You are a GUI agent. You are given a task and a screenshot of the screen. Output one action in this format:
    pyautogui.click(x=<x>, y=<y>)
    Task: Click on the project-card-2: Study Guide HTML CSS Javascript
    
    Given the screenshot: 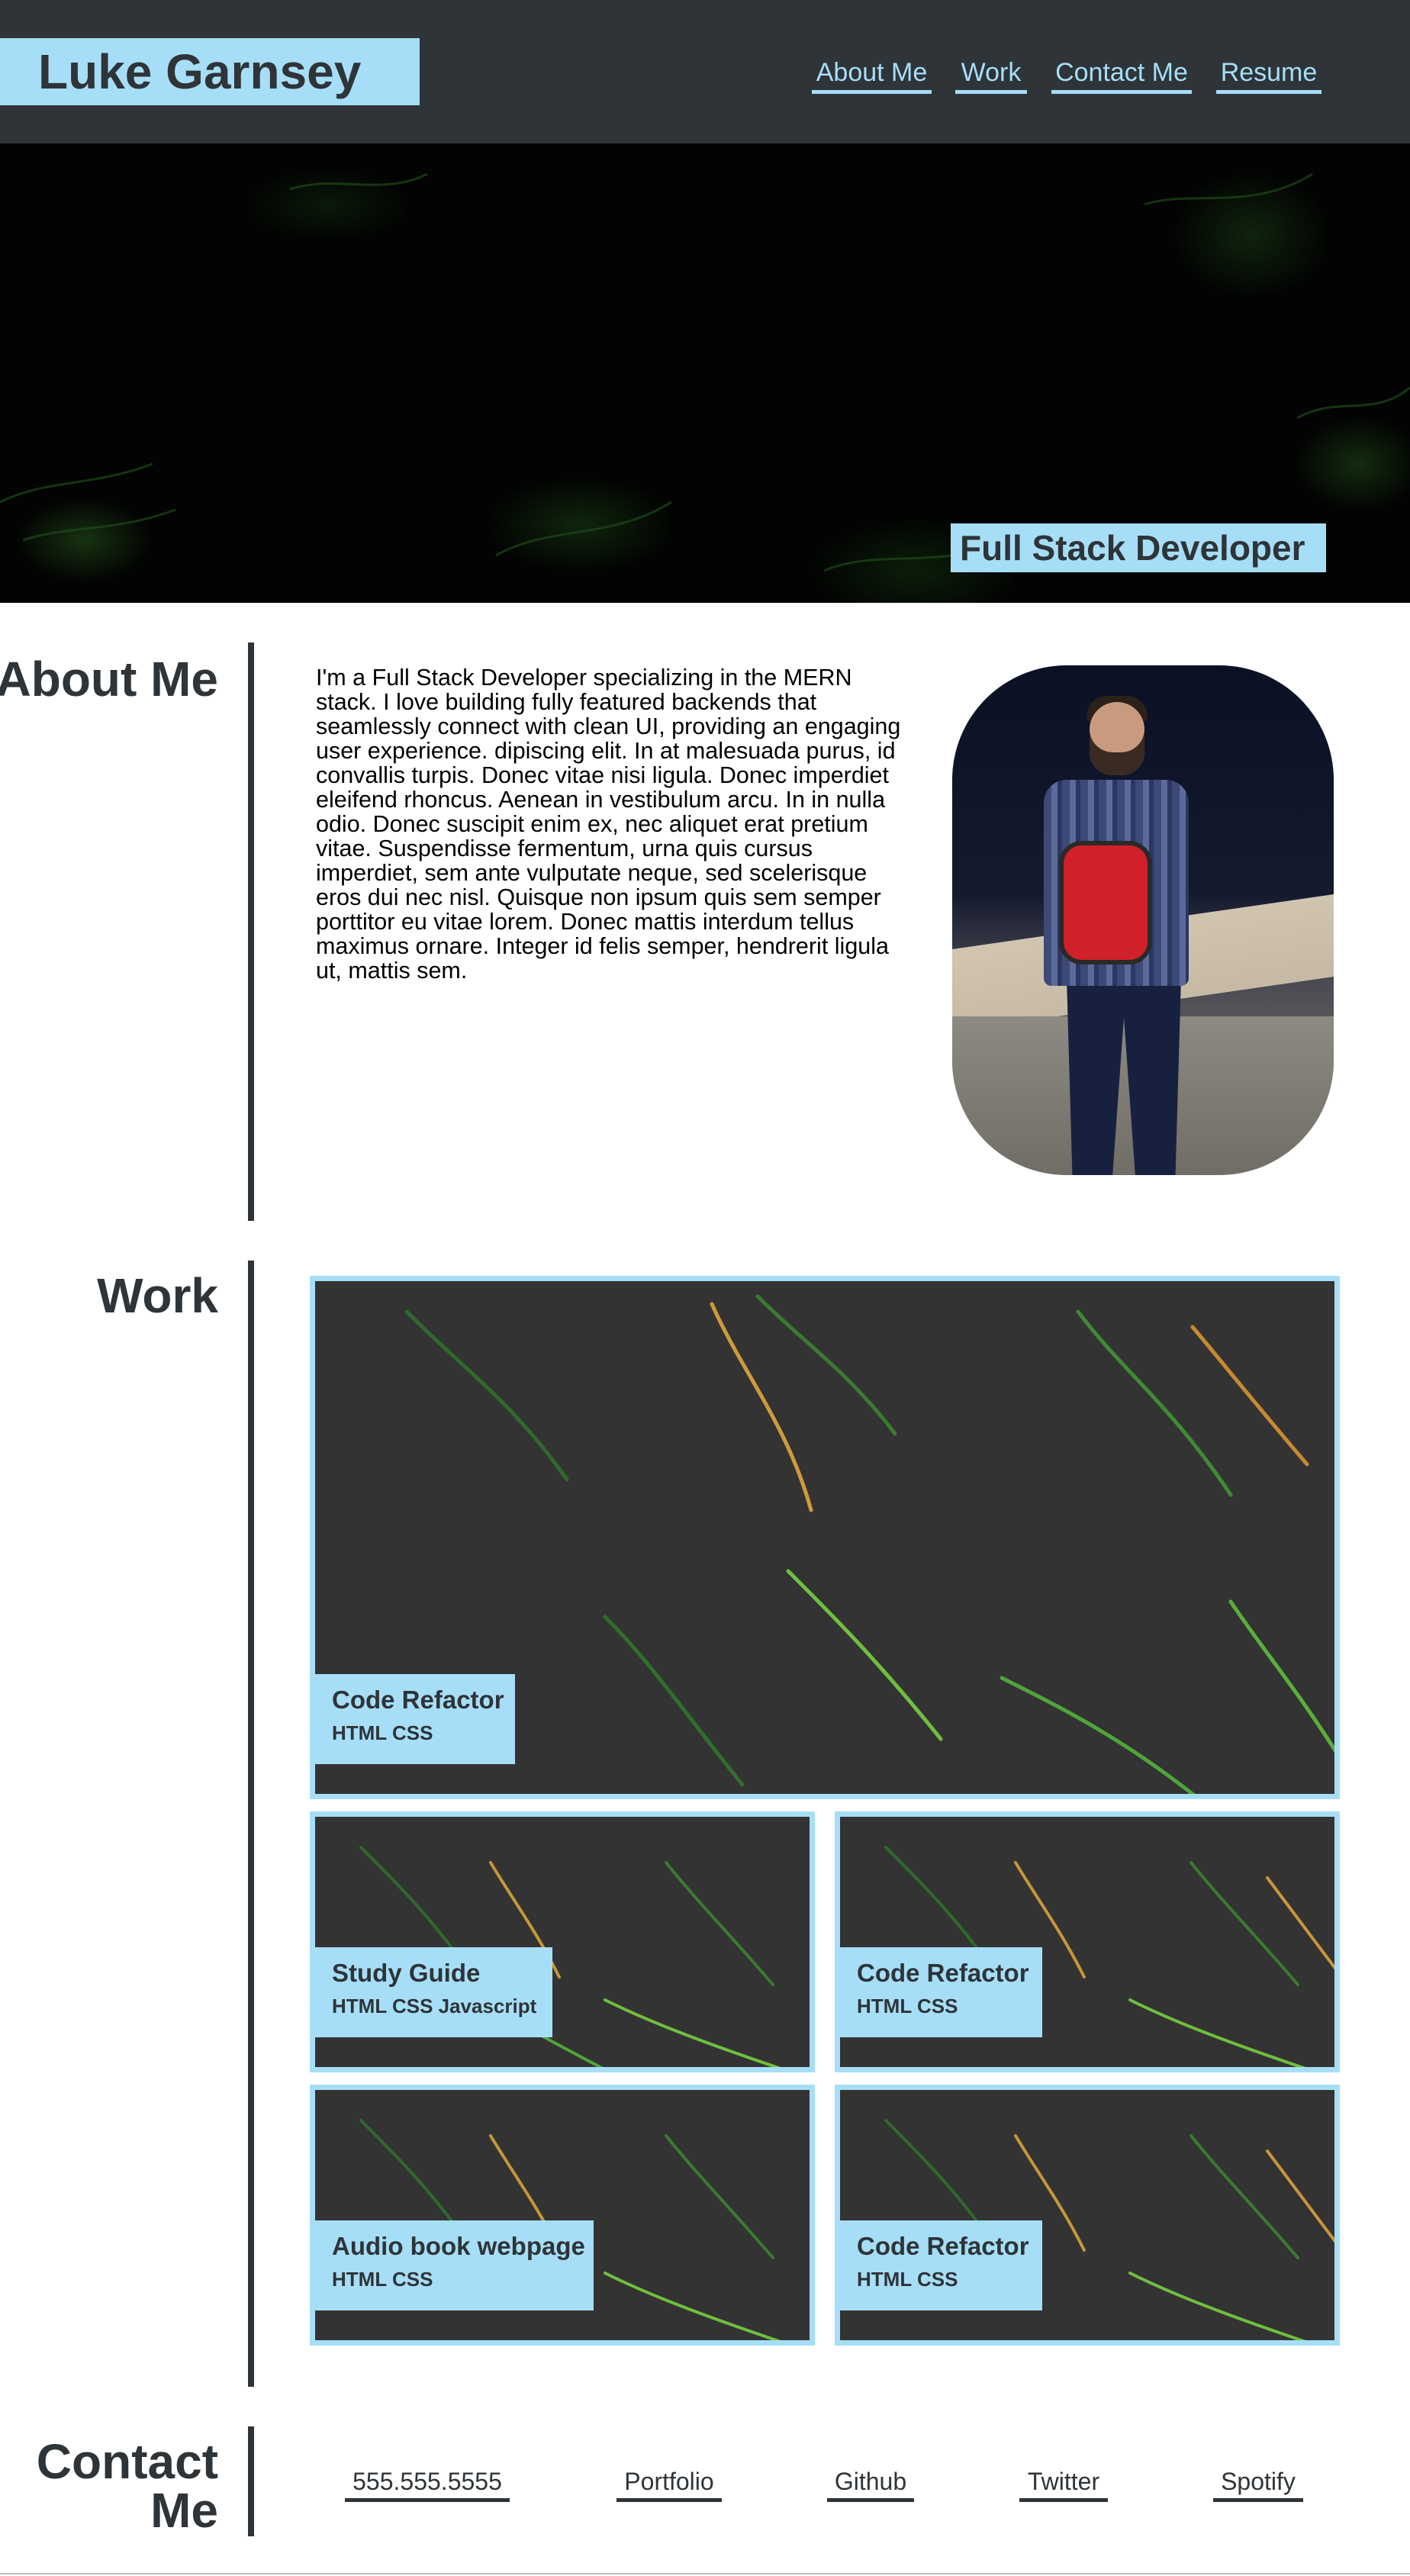 What is the action you would take?
    pyautogui.click(x=562, y=1941)
    